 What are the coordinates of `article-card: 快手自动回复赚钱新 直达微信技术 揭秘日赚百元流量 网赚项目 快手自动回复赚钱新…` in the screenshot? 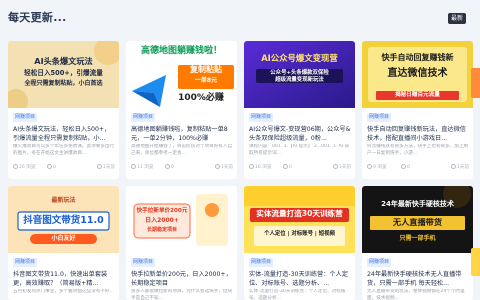 It's located at (417, 110).